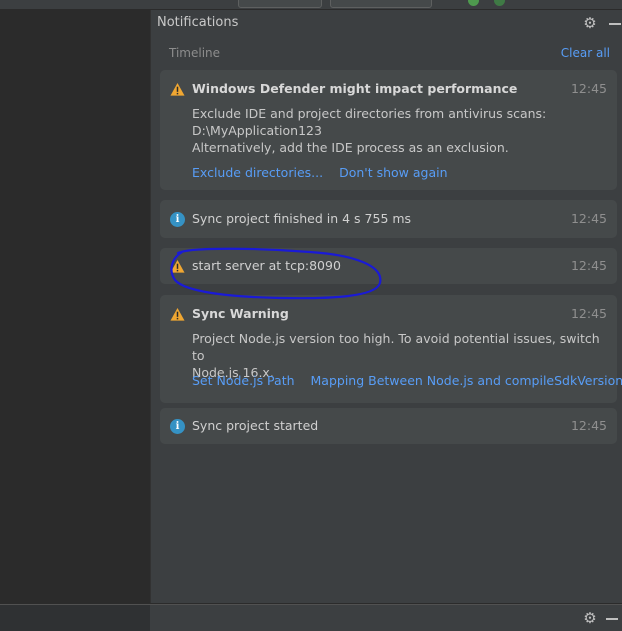 The image size is (622, 631). I want to click on notification-card: i Sync project started 12:45, so click(388, 426).